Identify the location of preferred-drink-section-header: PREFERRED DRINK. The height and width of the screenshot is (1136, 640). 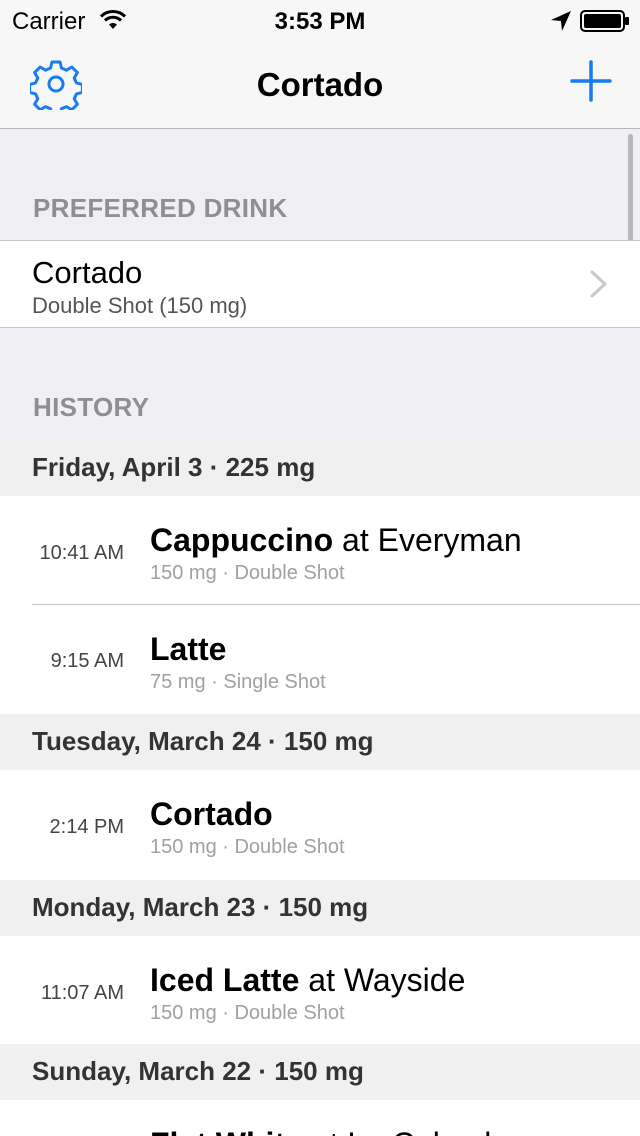
(160, 208).